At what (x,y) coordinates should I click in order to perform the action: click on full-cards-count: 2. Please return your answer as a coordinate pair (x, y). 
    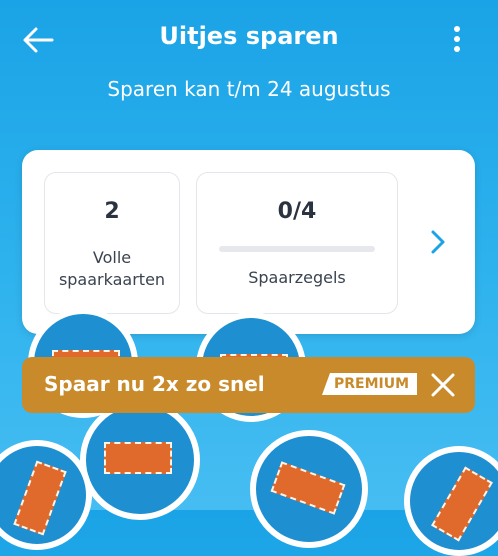
    Looking at the image, I should click on (112, 211).